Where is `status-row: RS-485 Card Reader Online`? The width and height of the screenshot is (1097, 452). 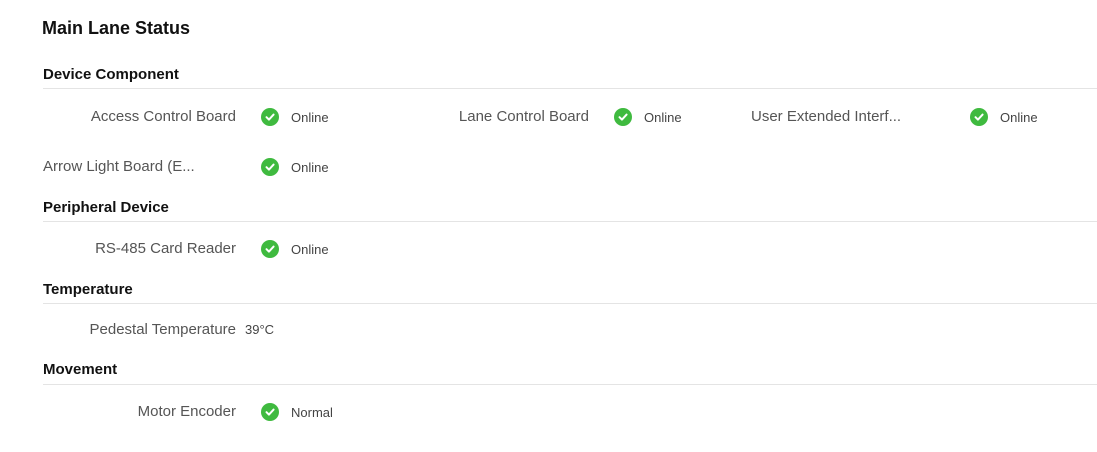 status-row: RS-485 Card Reader Online is located at coordinates (548, 249).